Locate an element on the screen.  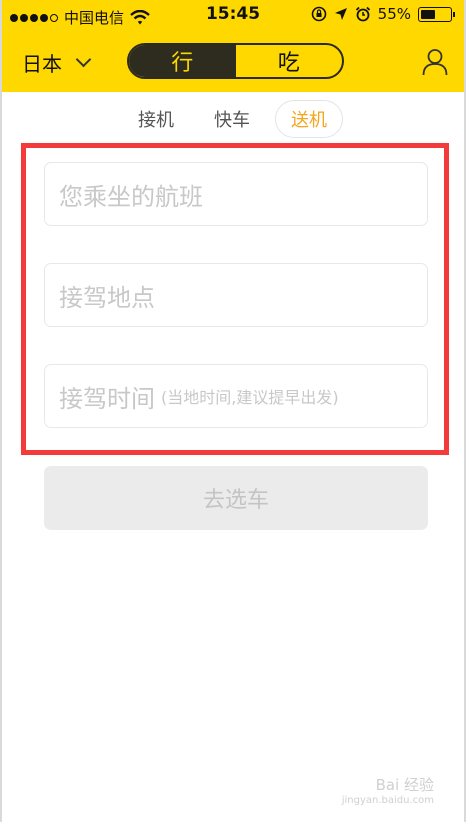
country-label: 日本 is located at coordinates (42, 64).